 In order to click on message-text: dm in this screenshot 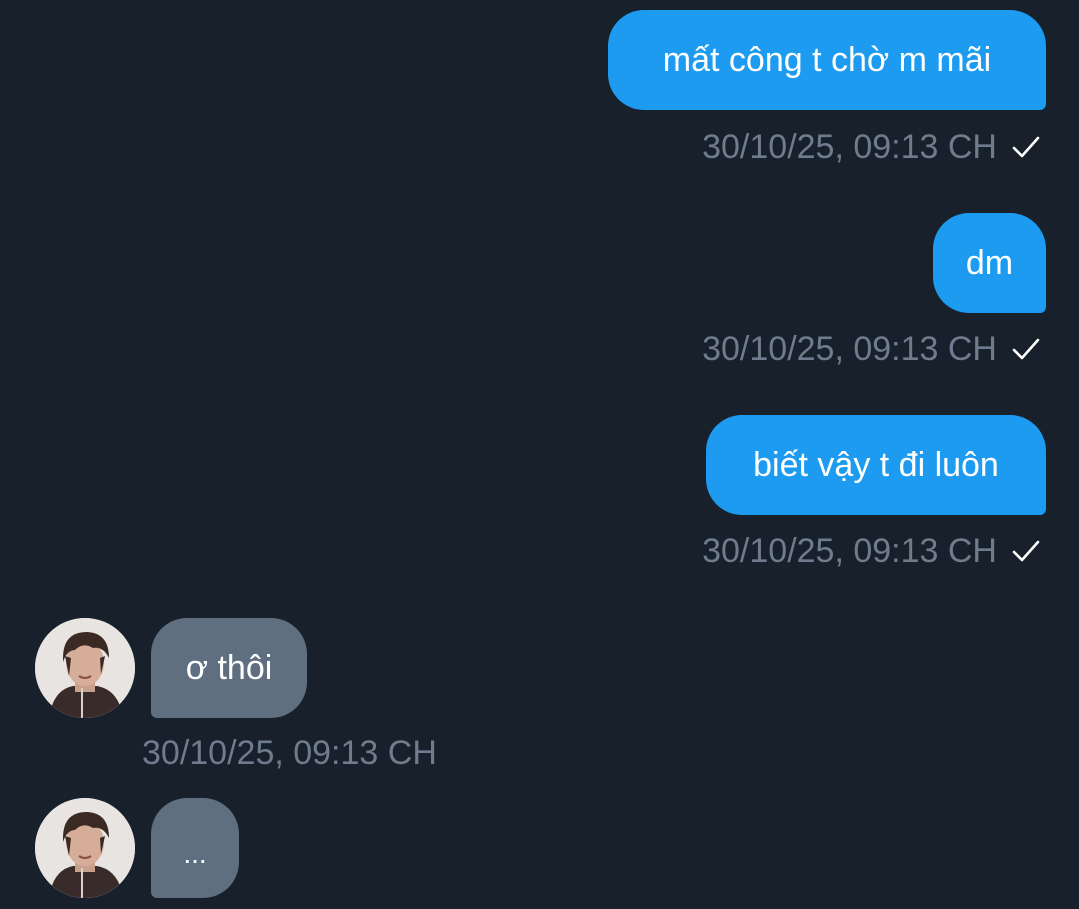, I will do `click(989, 263)`.